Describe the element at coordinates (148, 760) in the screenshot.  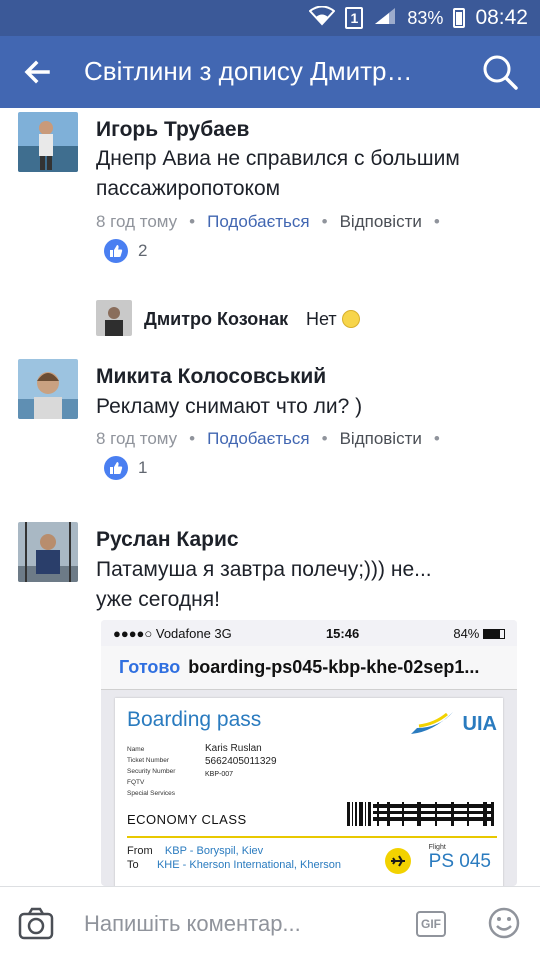
I see `pass-label: Ticket Number` at that location.